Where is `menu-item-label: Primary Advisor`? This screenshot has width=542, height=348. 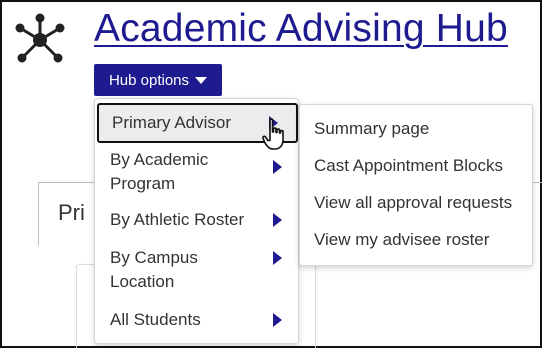
menu-item-label: Primary Advisor is located at coordinates (172, 122).